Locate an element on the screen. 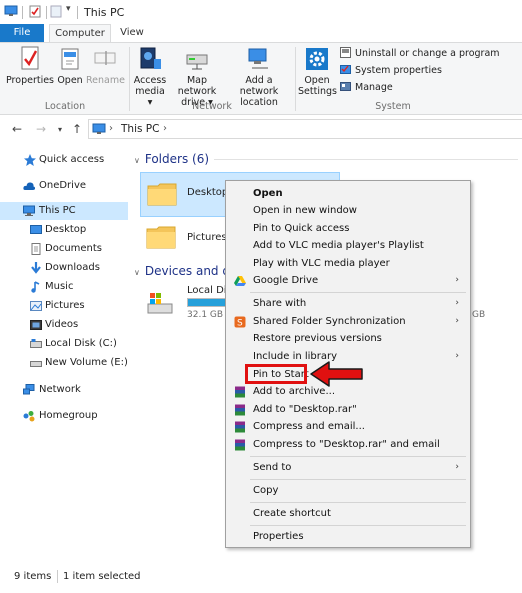 Image resolution: width=522 pixels, height=593 pixels. address-input: › This PC › is located at coordinates (305, 129).